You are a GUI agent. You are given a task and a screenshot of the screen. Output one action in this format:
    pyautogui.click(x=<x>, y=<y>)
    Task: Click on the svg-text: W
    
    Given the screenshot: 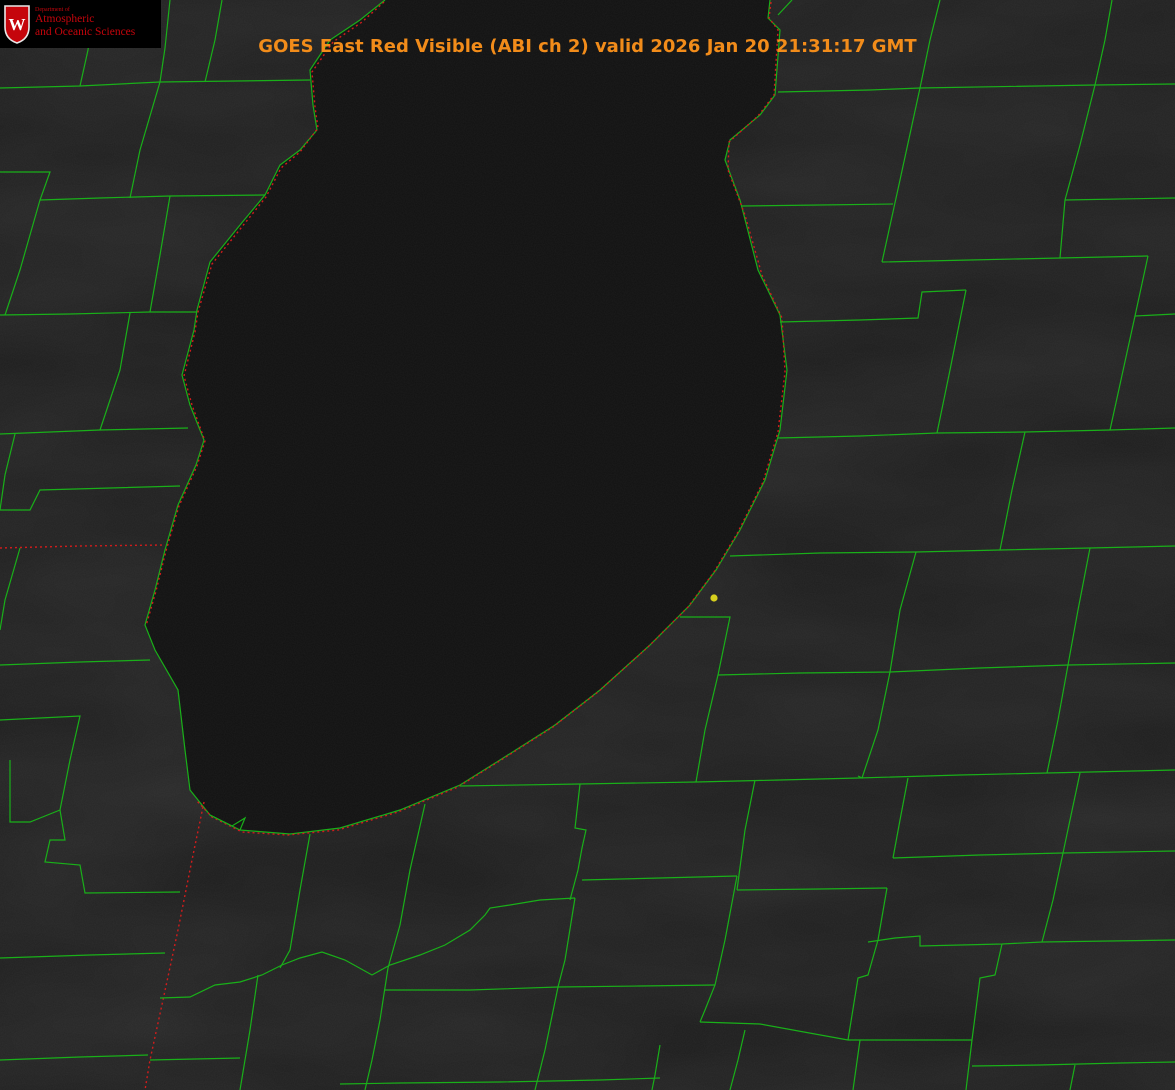 What is the action you would take?
    pyautogui.click(x=17, y=24)
    